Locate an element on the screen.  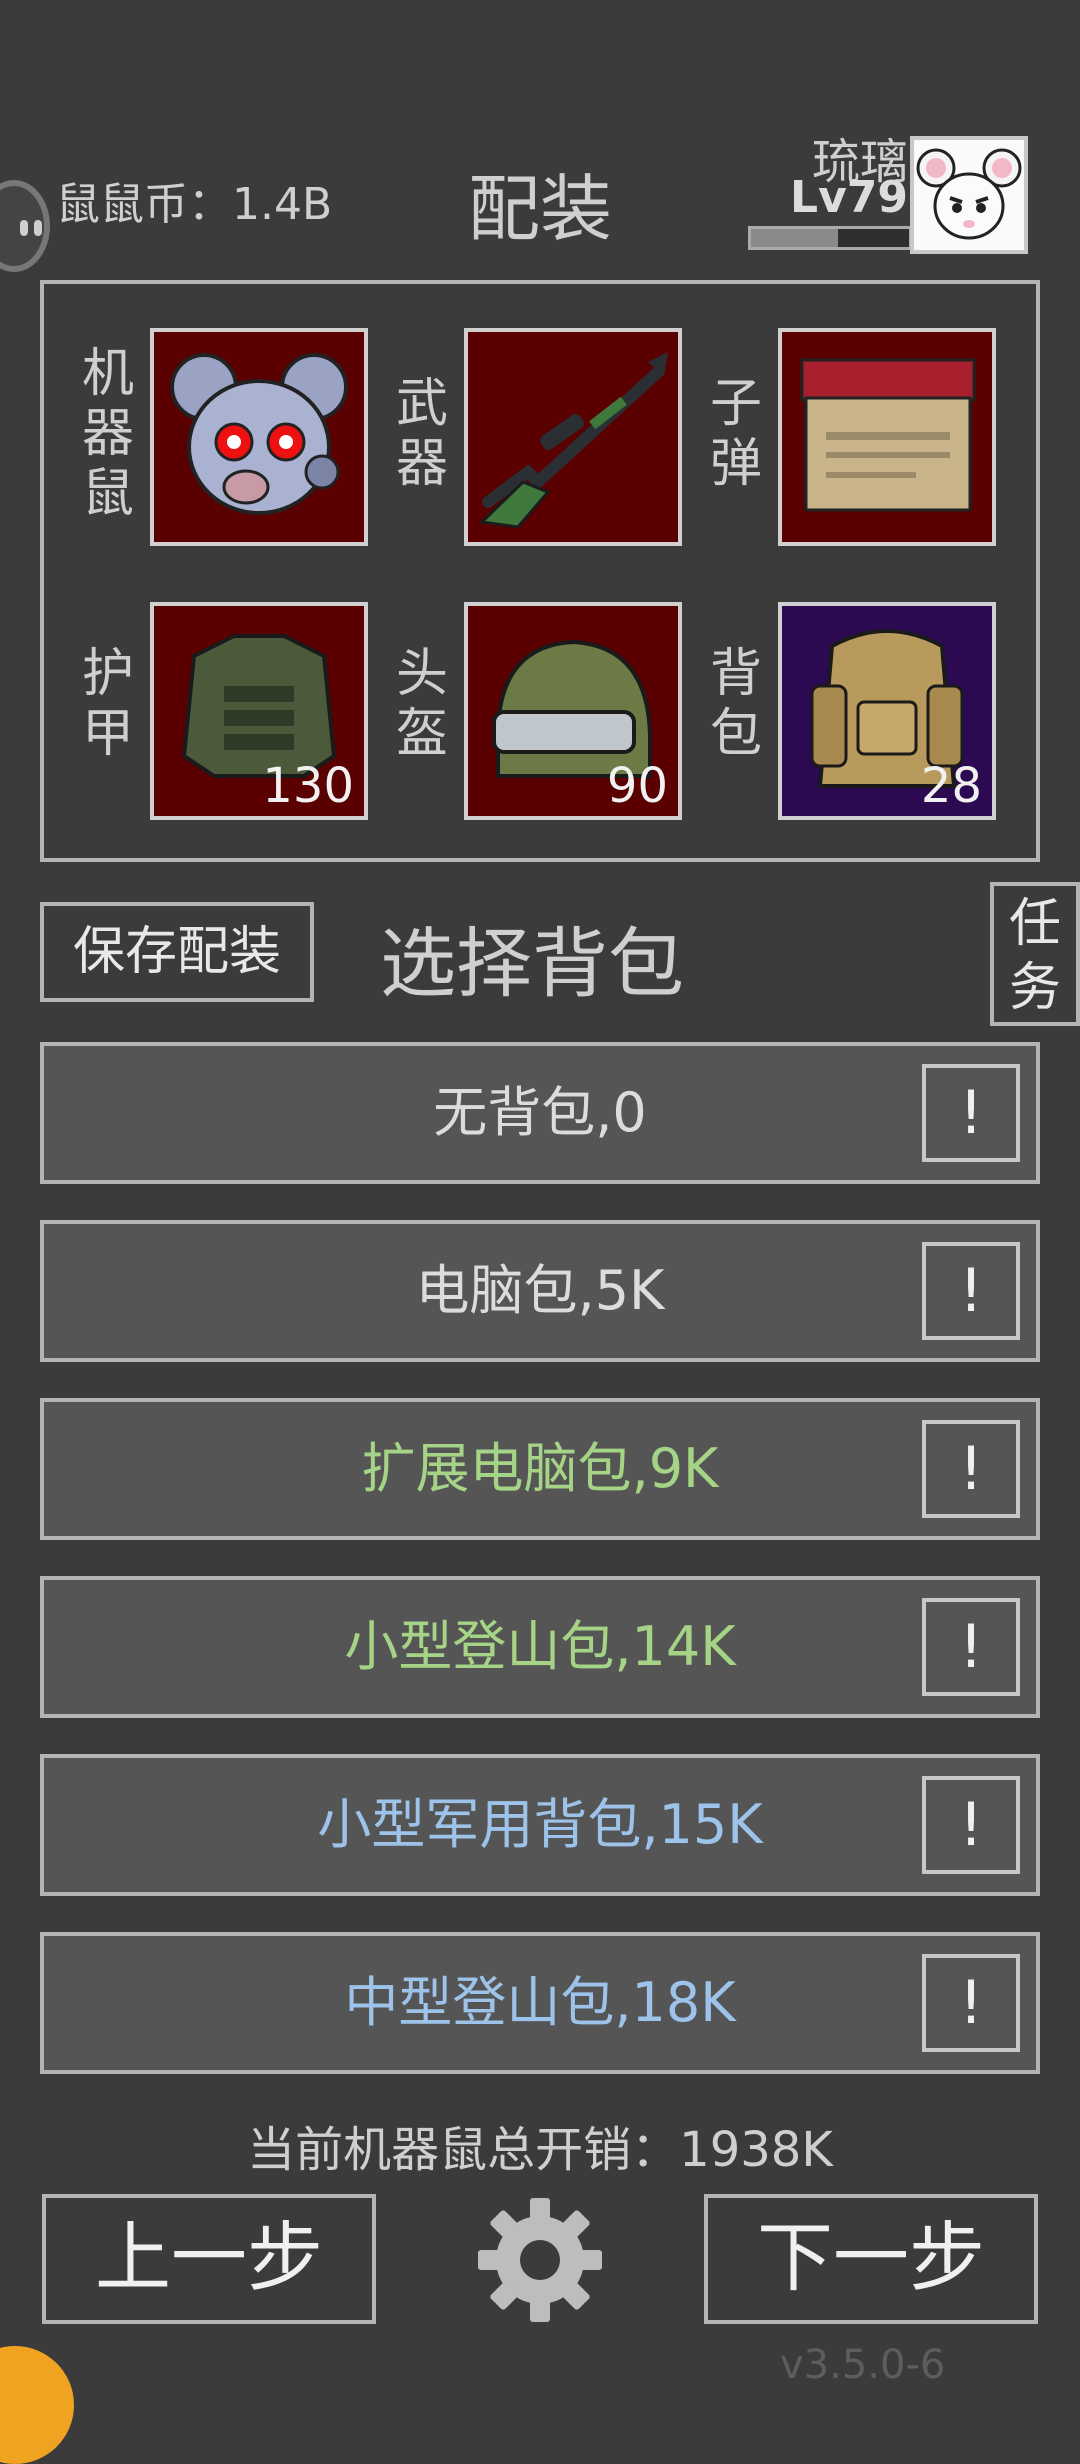
slot-label-helmet: 头盔 is located at coordinates (421, 704).